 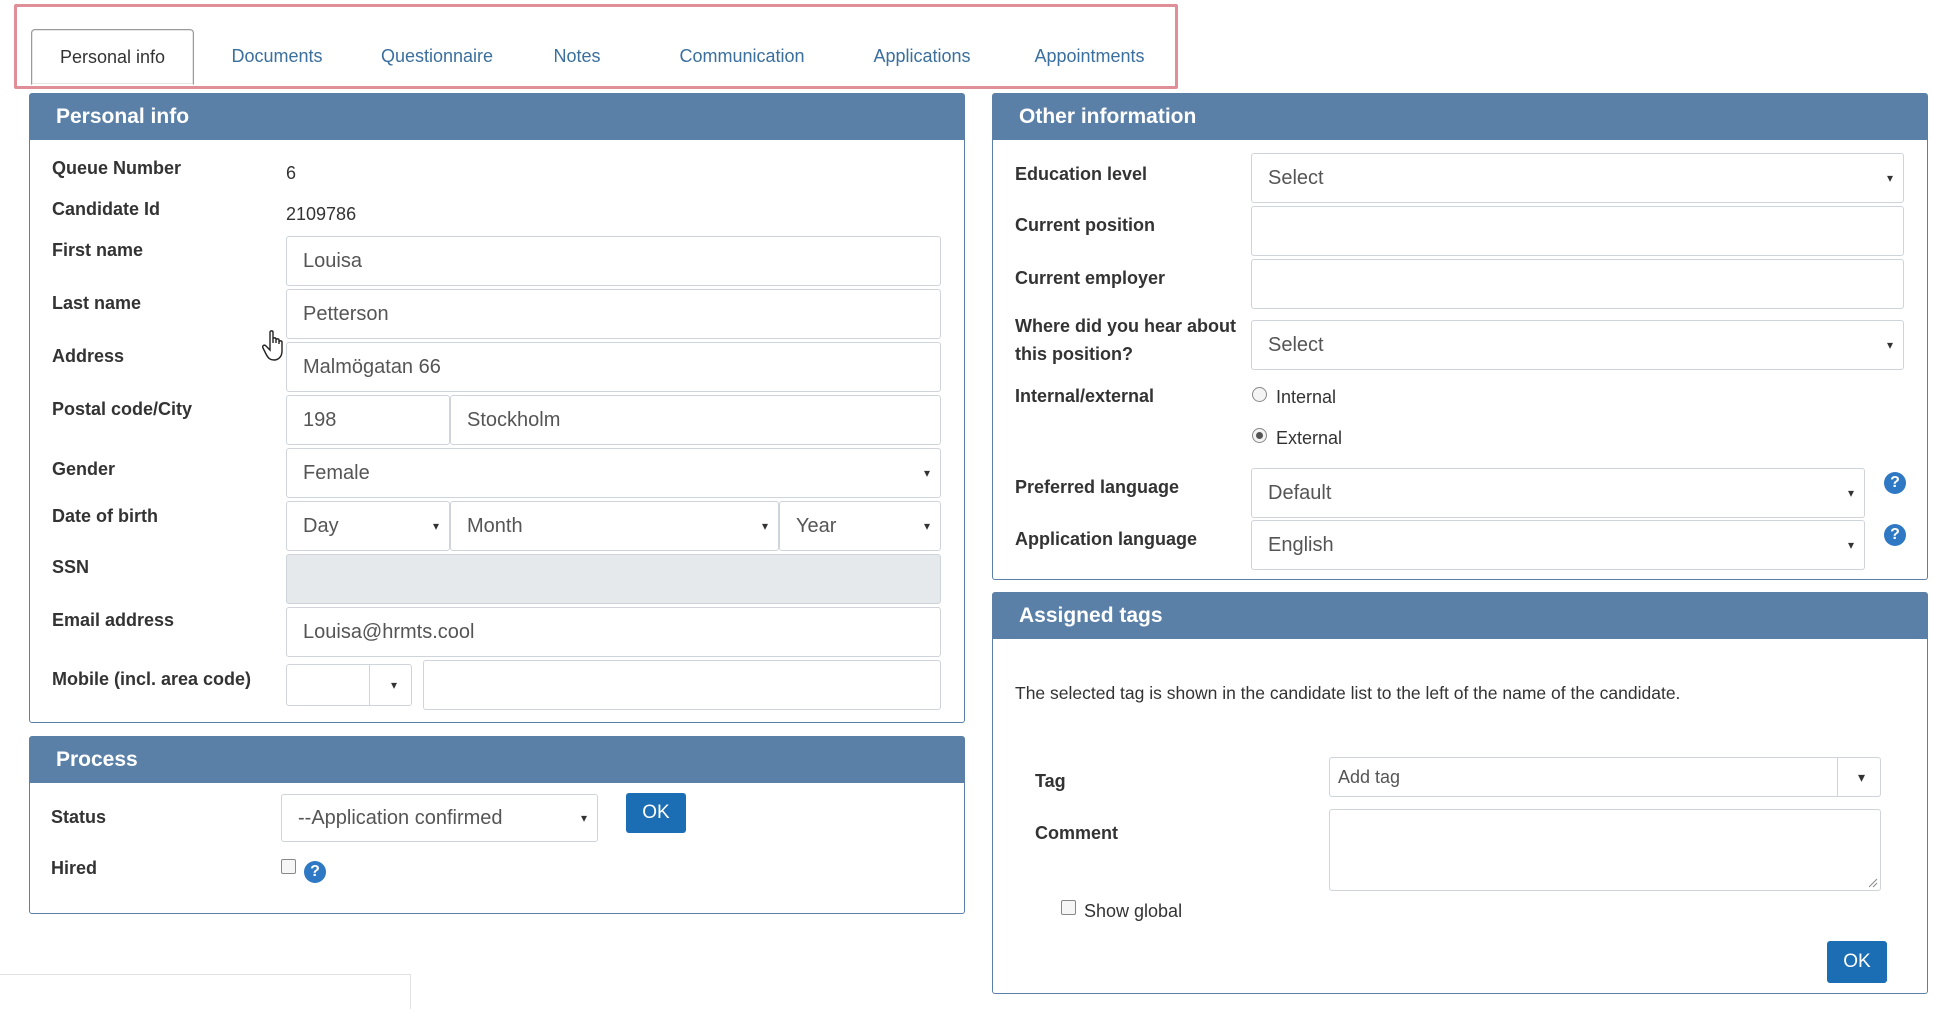 I want to click on dob-day-select: Day ▾, so click(x=368, y=526).